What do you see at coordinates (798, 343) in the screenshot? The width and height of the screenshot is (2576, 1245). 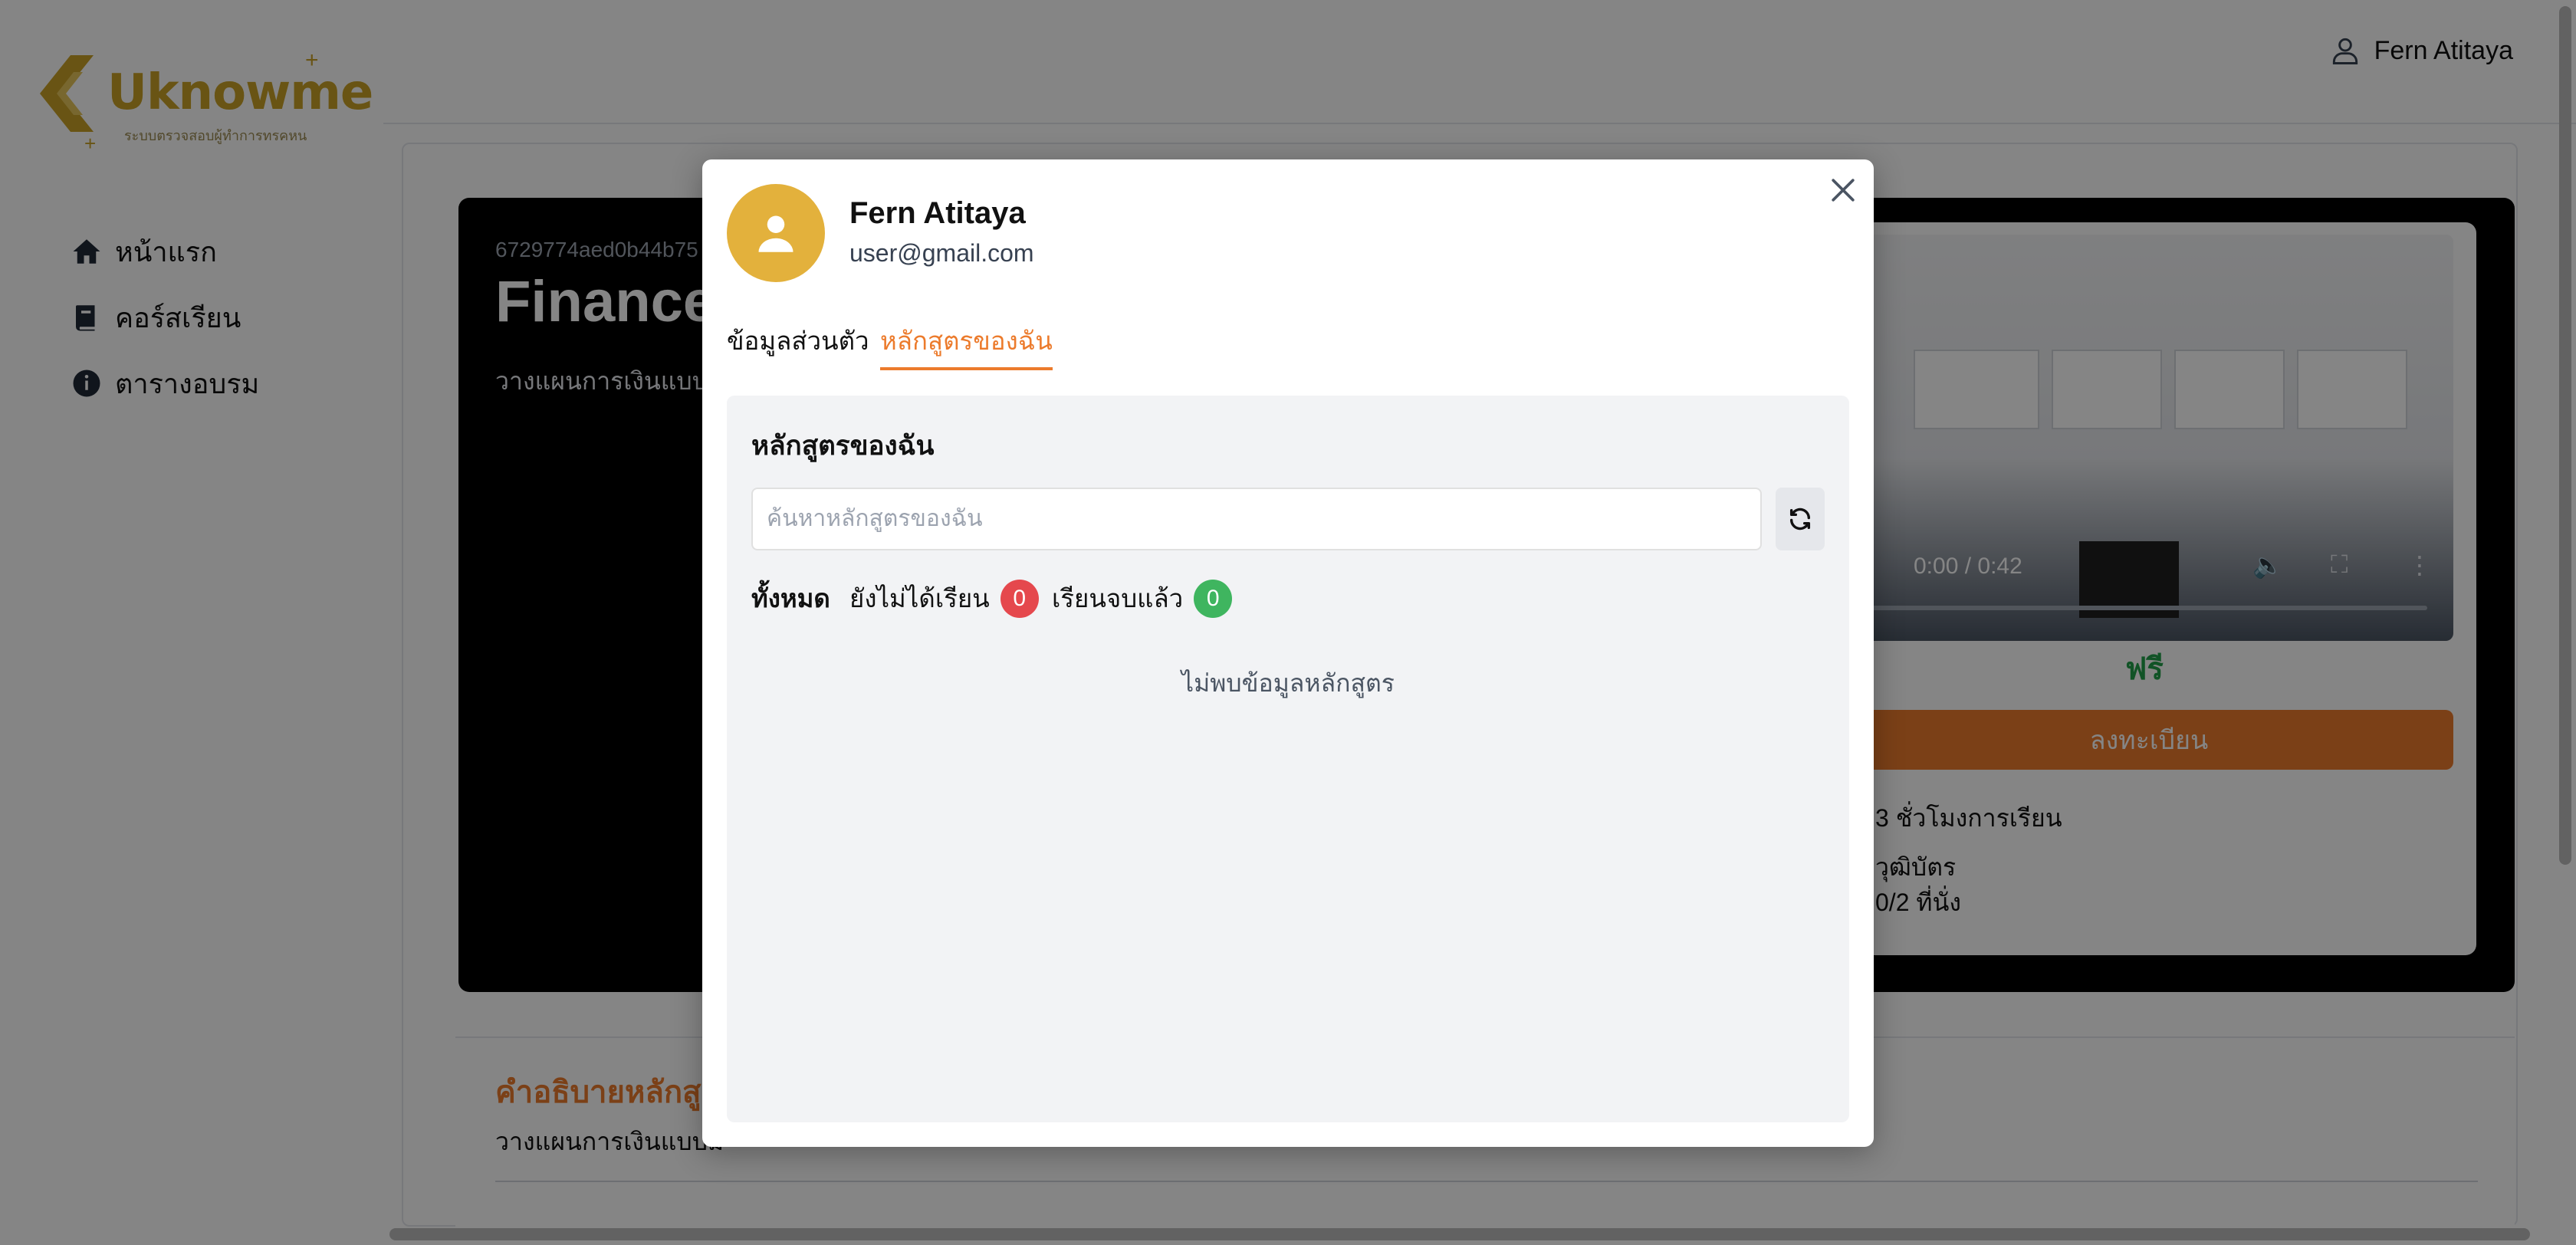 I see `tab-profile: ข้อมูลส่วนตัว` at bounding box center [798, 343].